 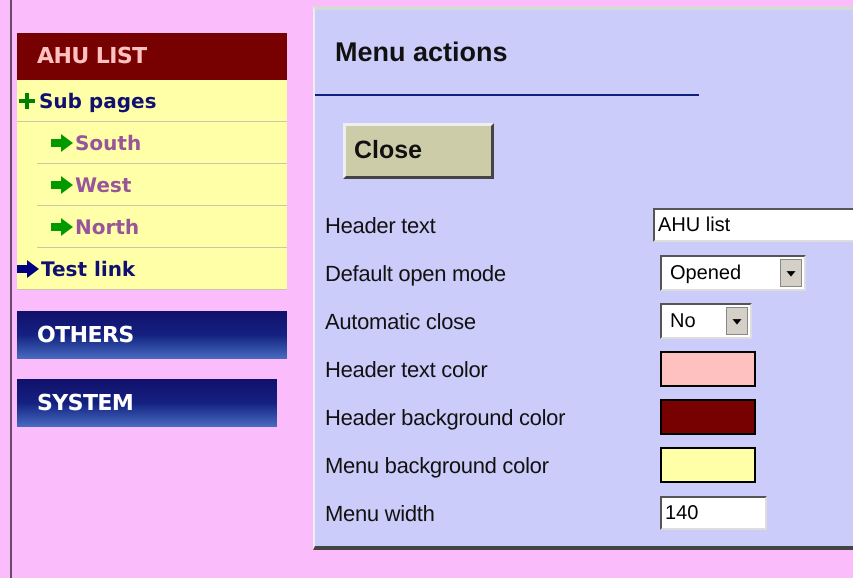 What do you see at coordinates (437, 466) in the screenshot?
I see `field-label: Menu background color` at bounding box center [437, 466].